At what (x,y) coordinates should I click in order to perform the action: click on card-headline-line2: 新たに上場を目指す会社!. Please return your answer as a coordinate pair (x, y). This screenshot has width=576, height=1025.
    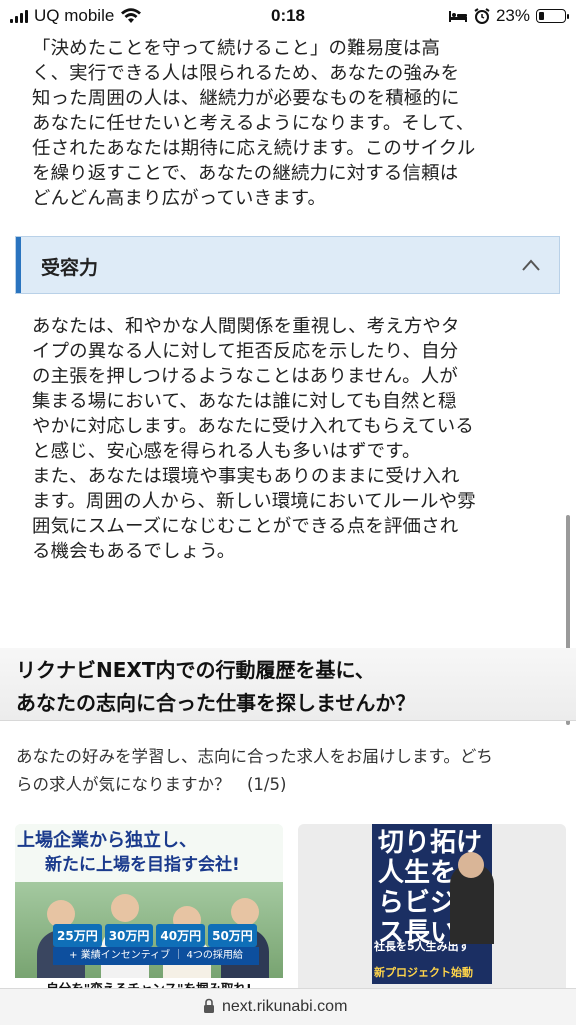
    Looking at the image, I should click on (142, 865).